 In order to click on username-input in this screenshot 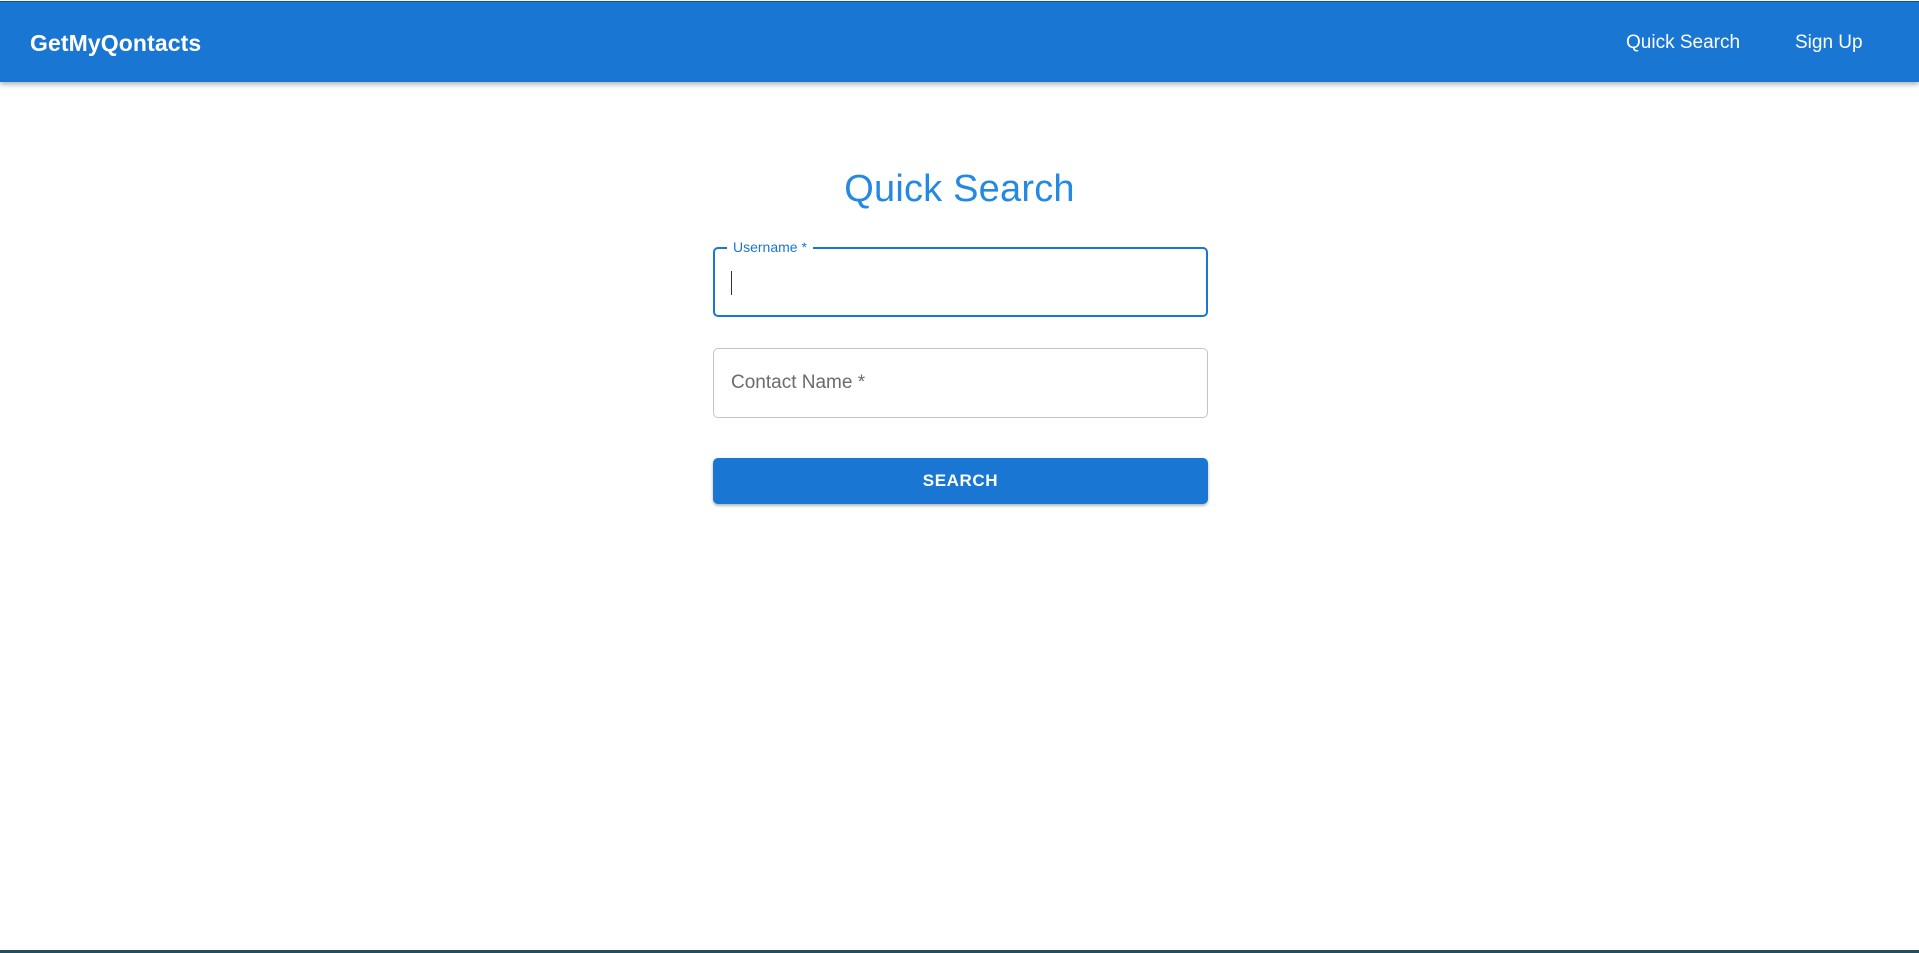, I will do `click(960, 282)`.